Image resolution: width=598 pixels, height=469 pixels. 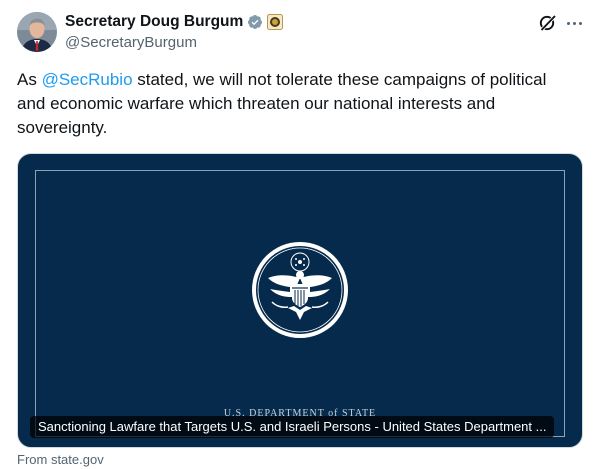 I want to click on mention-link: @SecRubio, so click(x=87, y=79).